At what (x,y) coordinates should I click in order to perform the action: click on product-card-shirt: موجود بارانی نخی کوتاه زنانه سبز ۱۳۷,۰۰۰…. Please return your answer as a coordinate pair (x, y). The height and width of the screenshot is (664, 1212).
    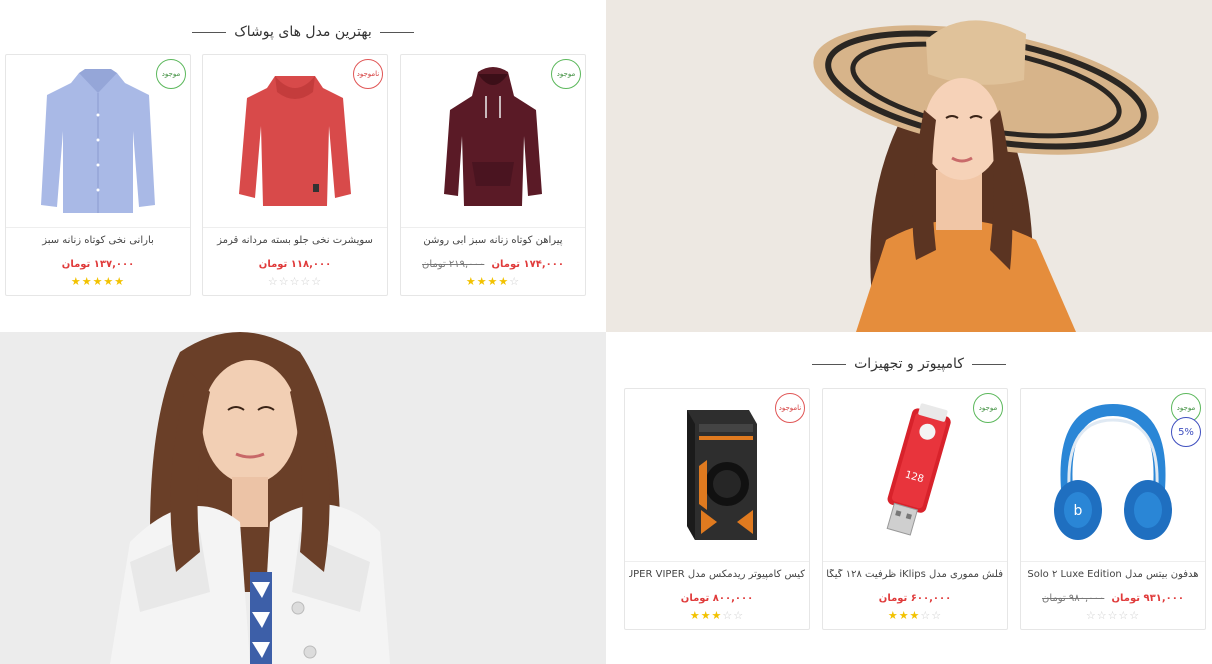
    Looking at the image, I should click on (98, 175).